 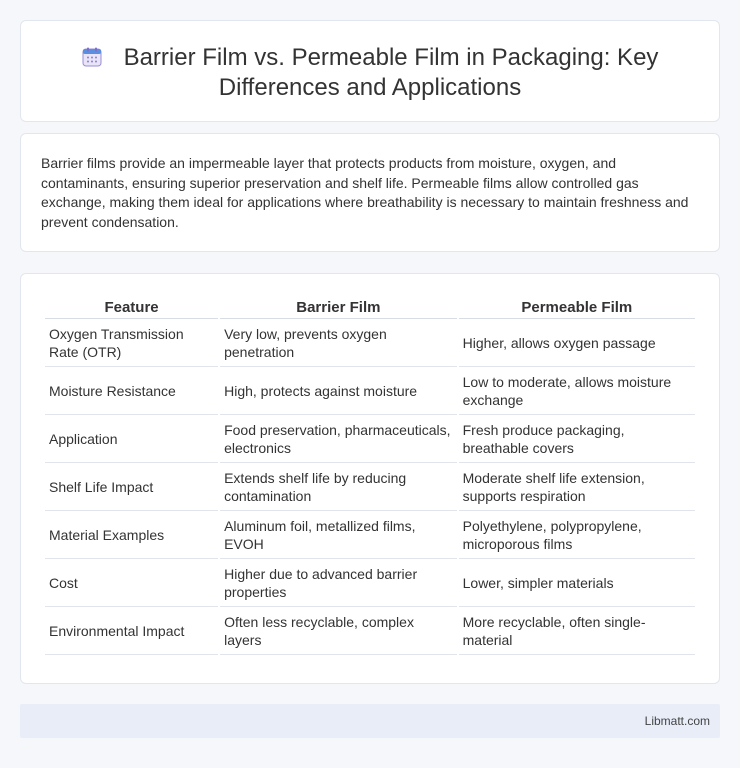 What do you see at coordinates (338, 343) in the screenshot?
I see `cell-barrier-film: Very low, prevents oxygen penetration` at bounding box center [338, 343].